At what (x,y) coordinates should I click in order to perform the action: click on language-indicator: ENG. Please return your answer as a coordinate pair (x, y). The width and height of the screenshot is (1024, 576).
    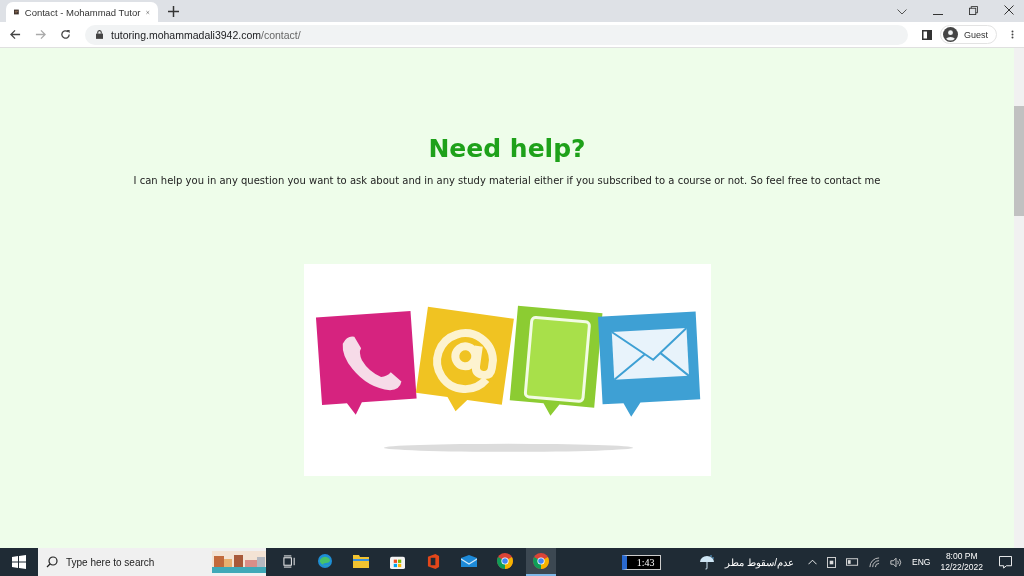
    Looking at the image, I should click on (921, 562).